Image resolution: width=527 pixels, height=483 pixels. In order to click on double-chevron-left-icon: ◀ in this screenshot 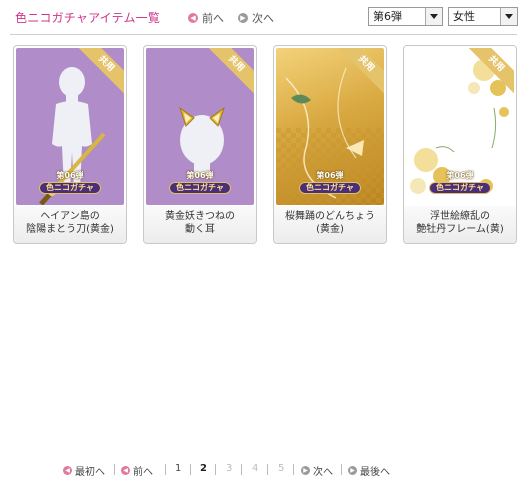, I will do `click(67, 470)`.